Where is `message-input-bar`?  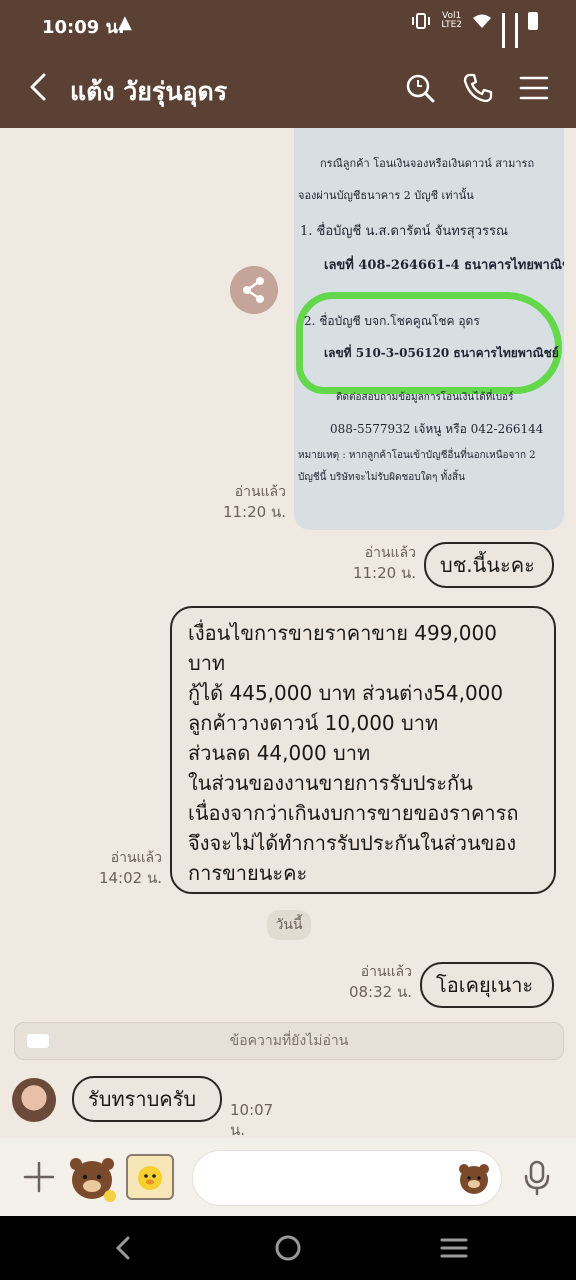
message-input-bar is located at coordinates (288, 1177).